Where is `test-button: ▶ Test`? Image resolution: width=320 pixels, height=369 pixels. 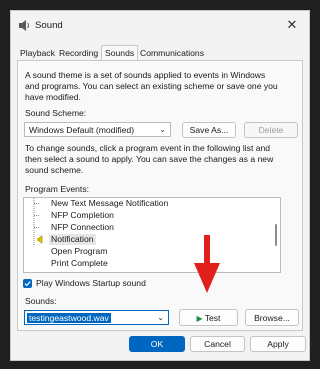 test-button: ▶ Test is located at coordinates (208, 317).